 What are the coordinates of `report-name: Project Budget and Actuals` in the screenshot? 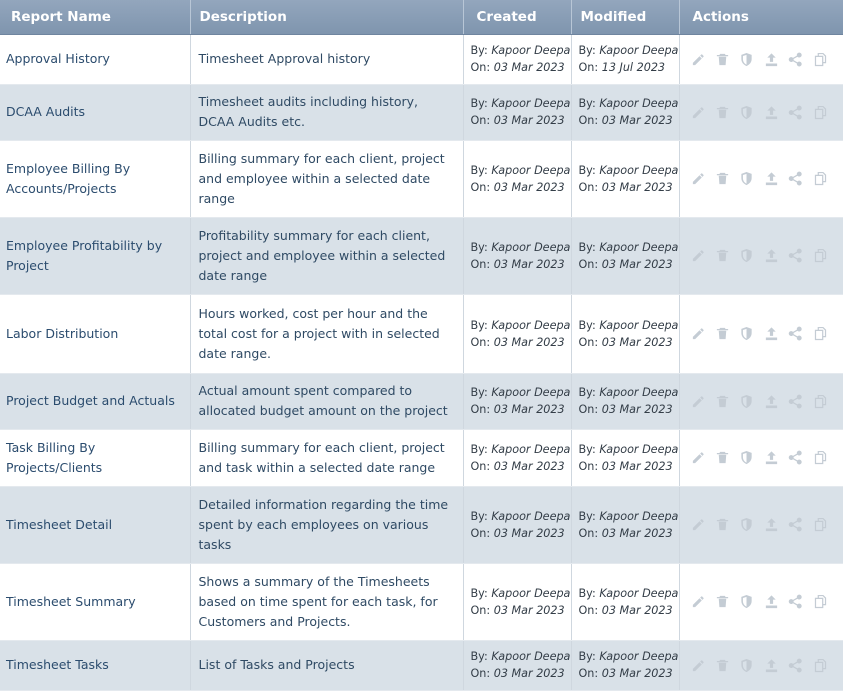 It's located at (90, 400).